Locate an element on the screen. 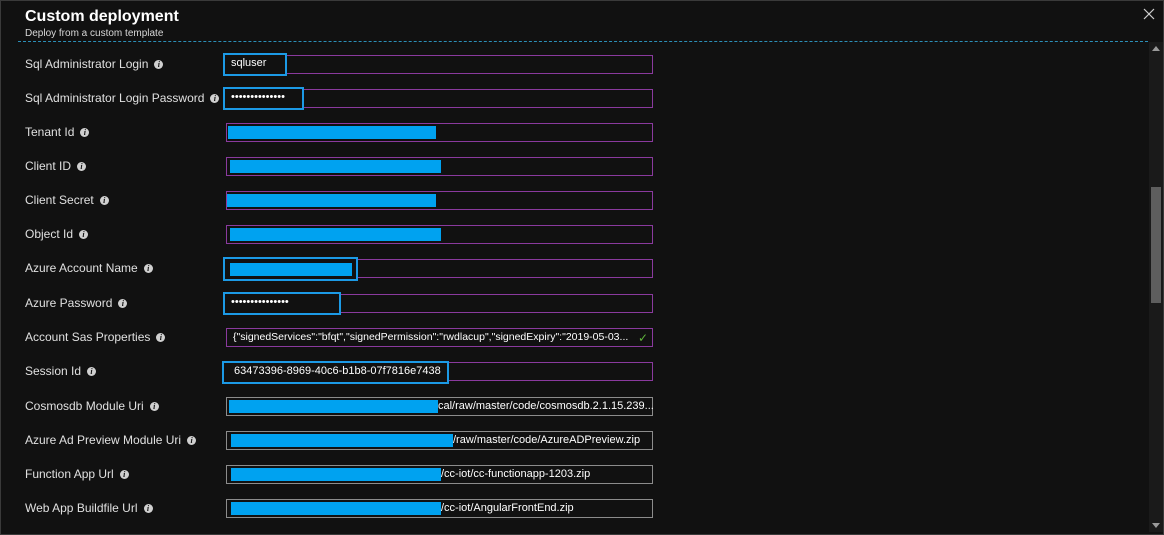  azure-account-name-highlight is located at coordinates (290, 269).